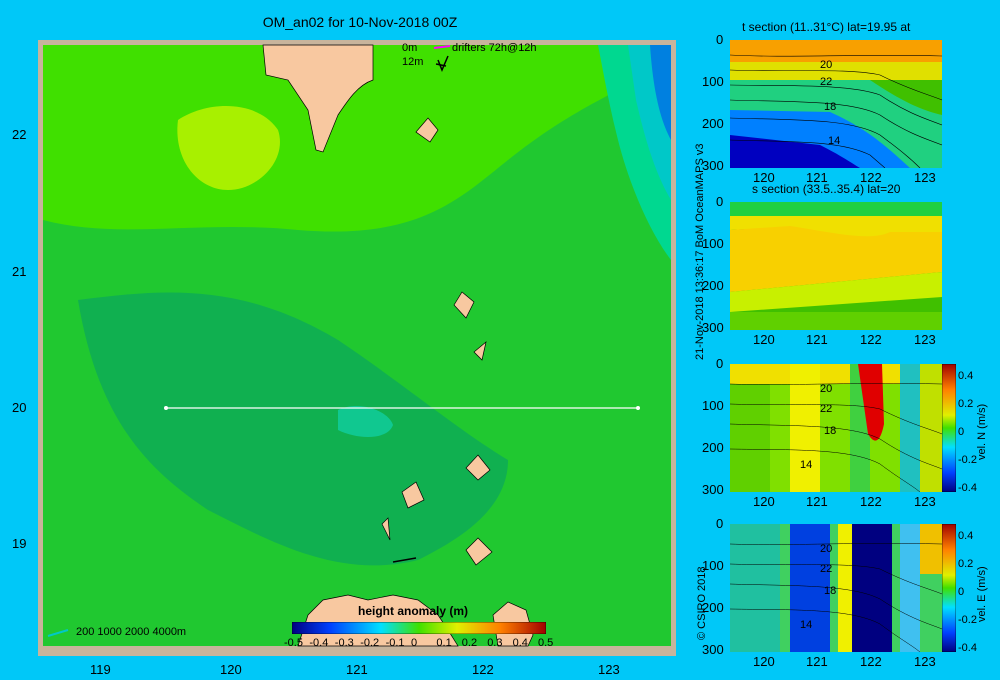  Describe the element at coordinates (410, 48) in the screenshot. I see `depth-top-label: 0m` at that location.